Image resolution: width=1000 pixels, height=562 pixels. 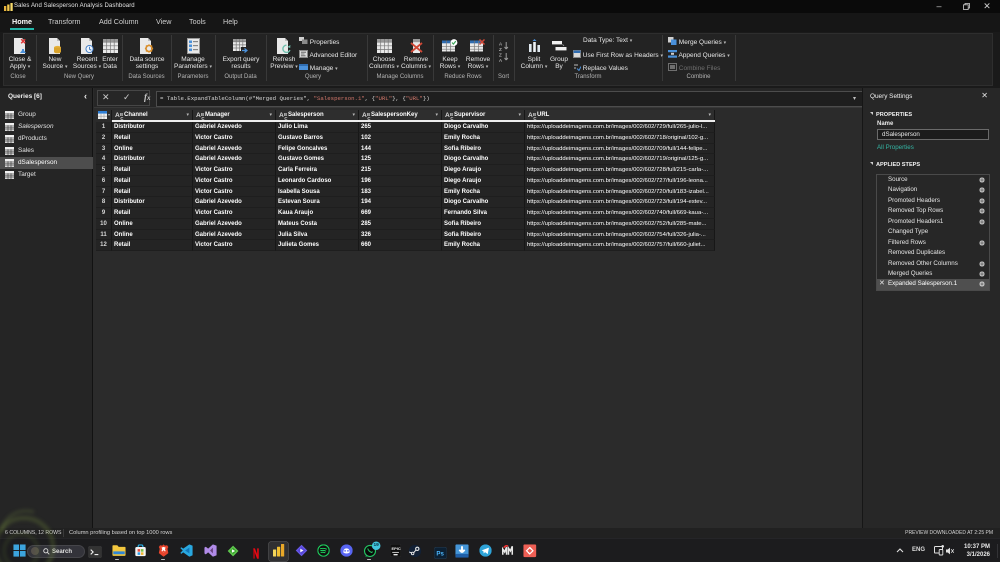 What do you see at coordinates (440, 553) in the screenshot?
I see `svg-text: Ps` at bounding box center [440, 553].